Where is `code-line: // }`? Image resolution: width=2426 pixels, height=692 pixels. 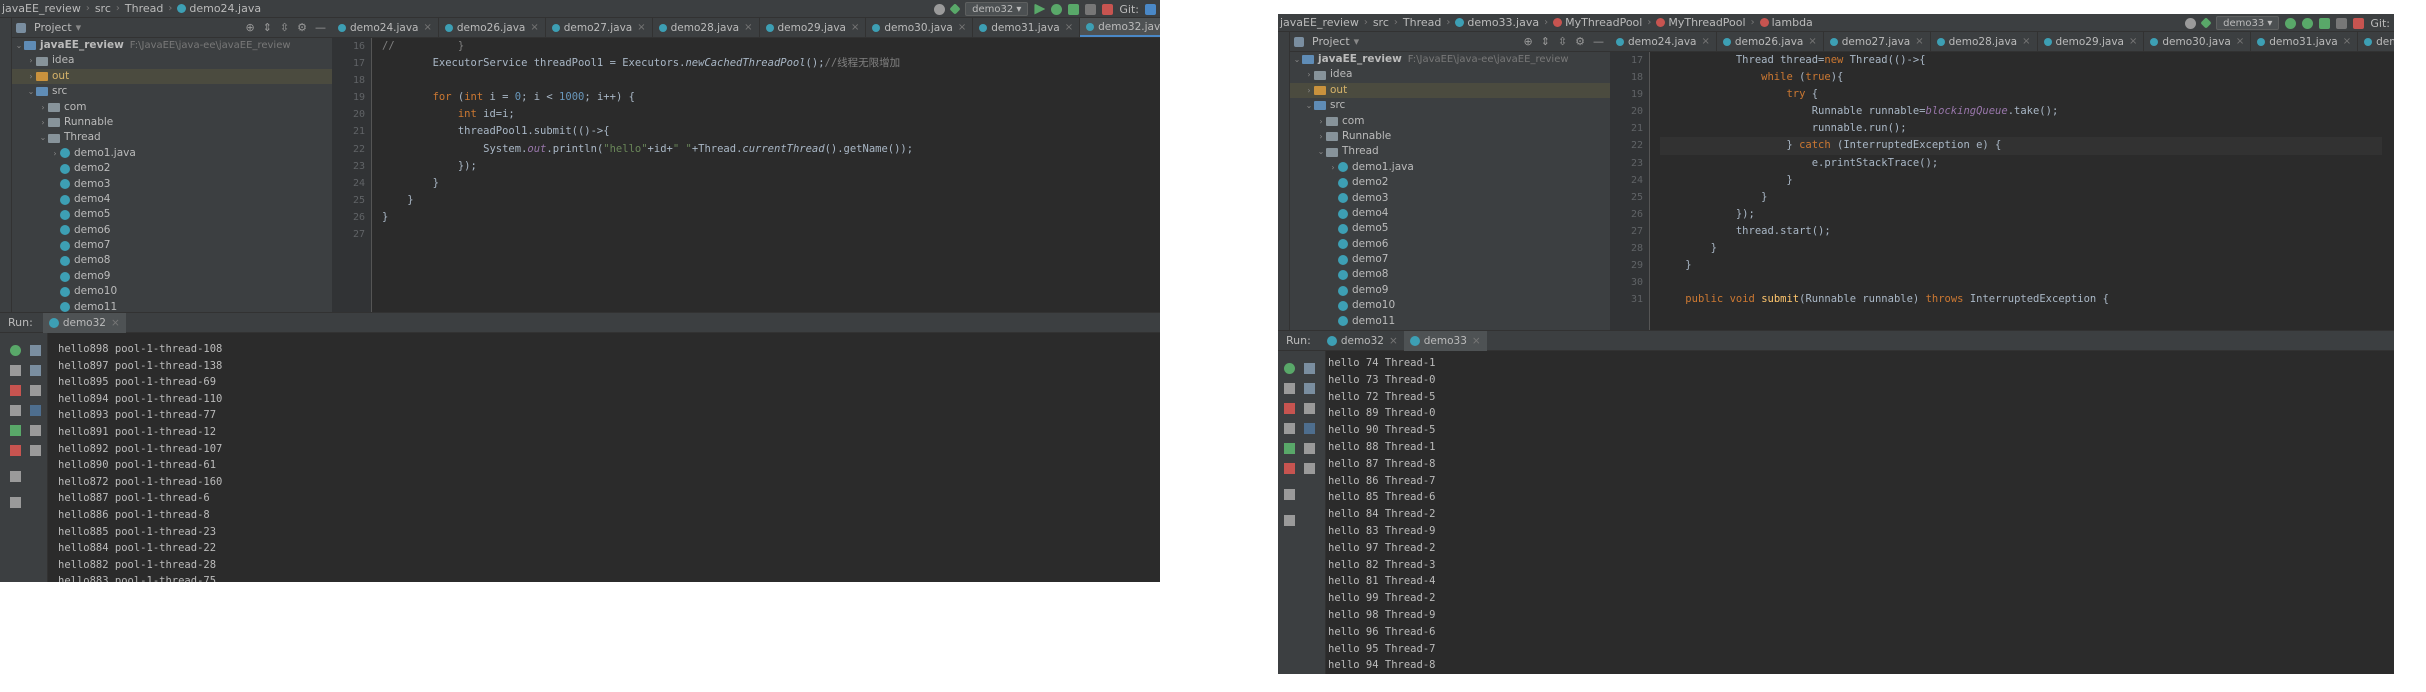
code-line: // } is located at coordinates (771, 46).